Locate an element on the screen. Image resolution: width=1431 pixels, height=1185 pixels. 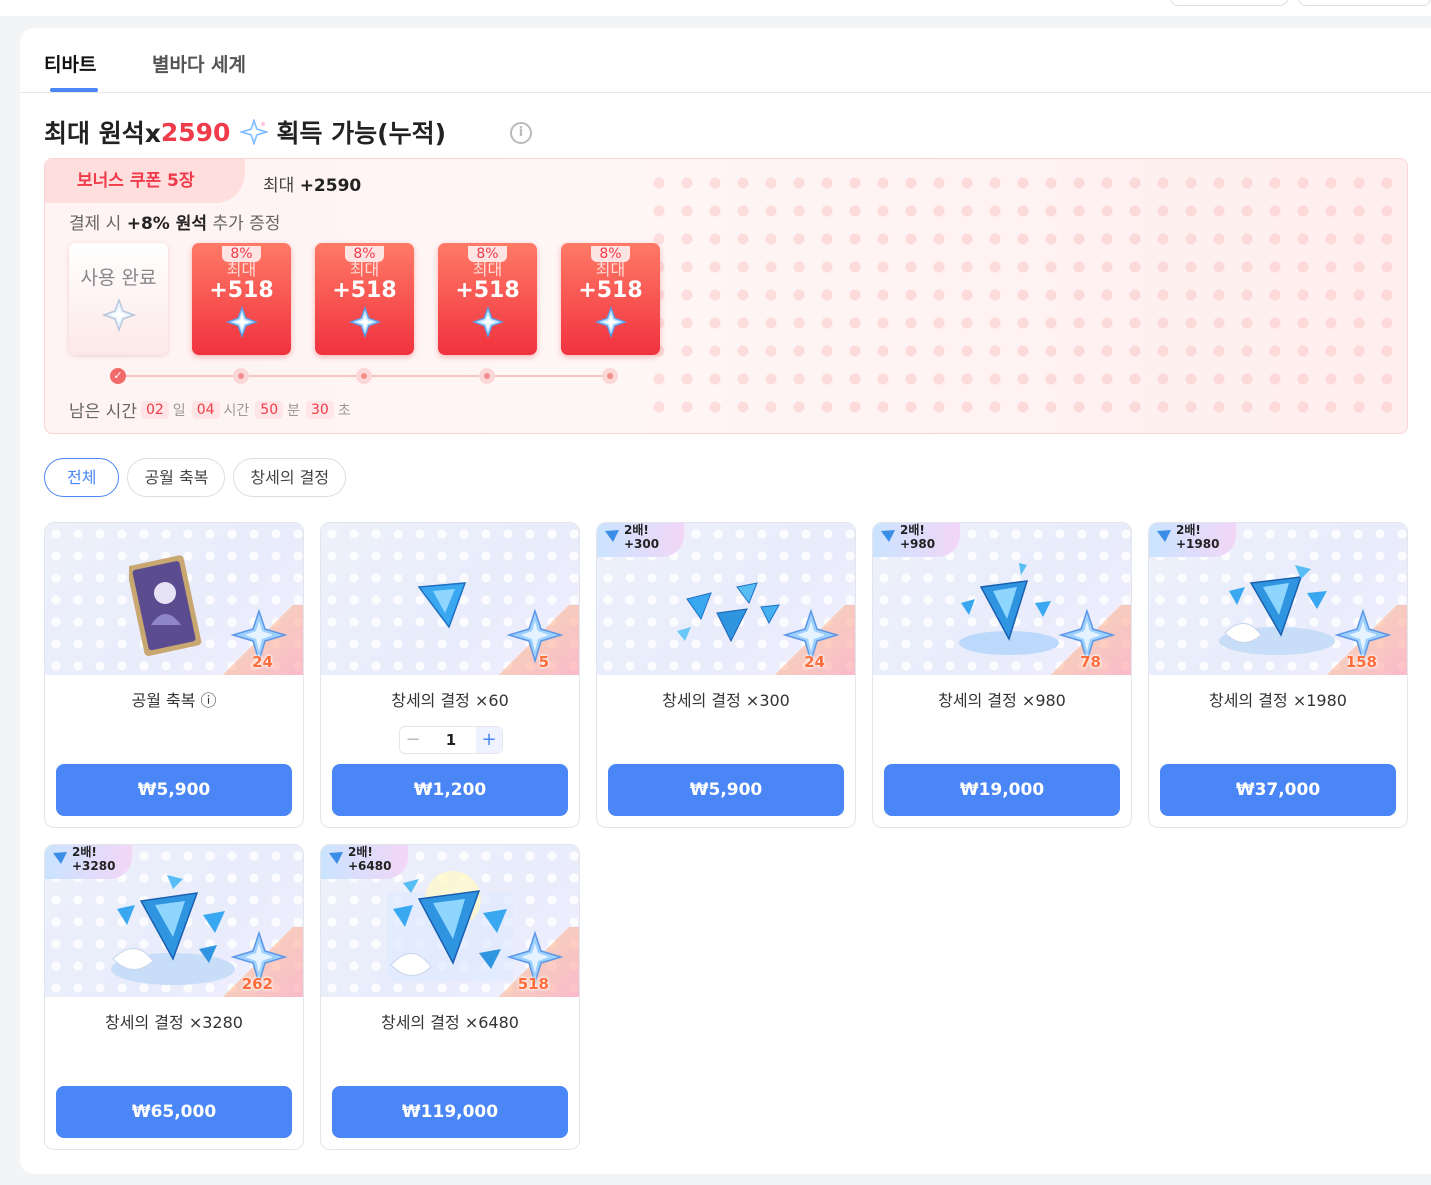
product-name: 창세의 결정 ×60 is located at coordinates (450, 700).